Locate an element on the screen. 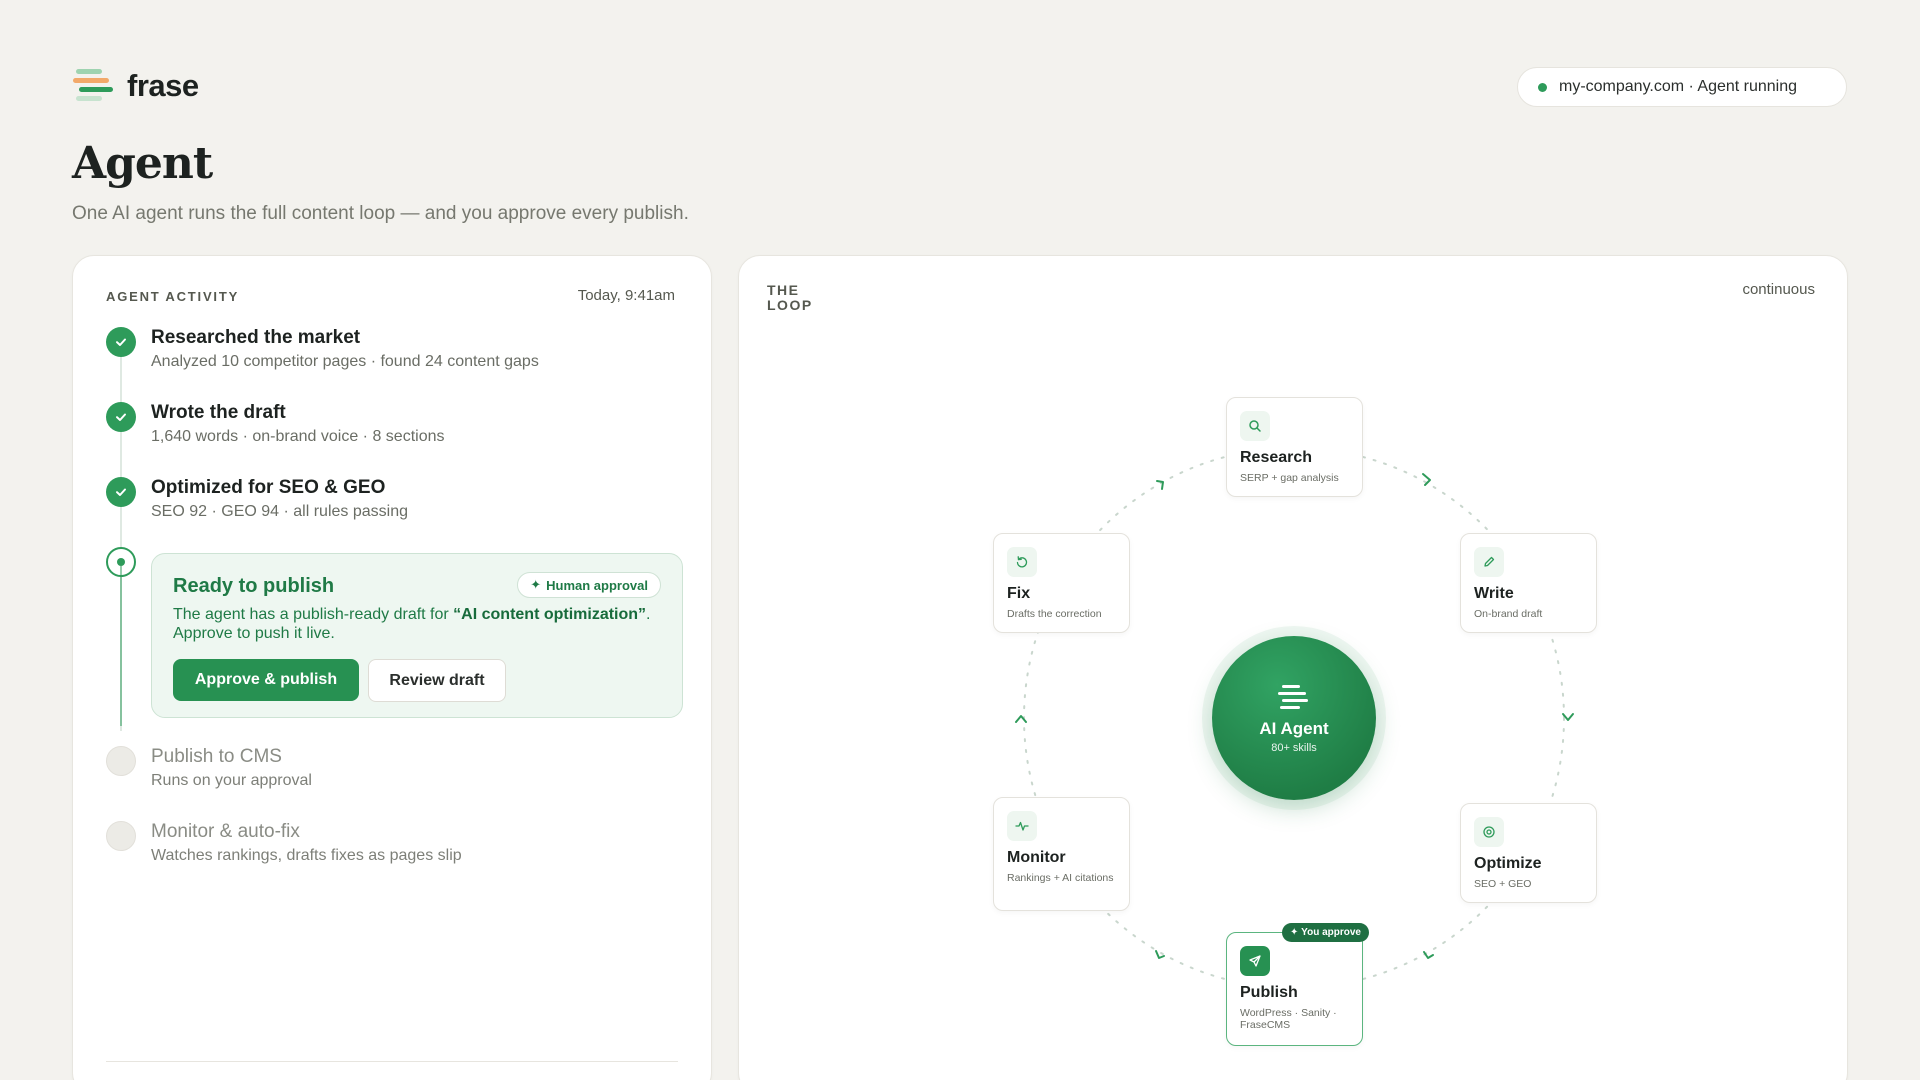  frase-logo: frase is located at coordinates (136, 86).